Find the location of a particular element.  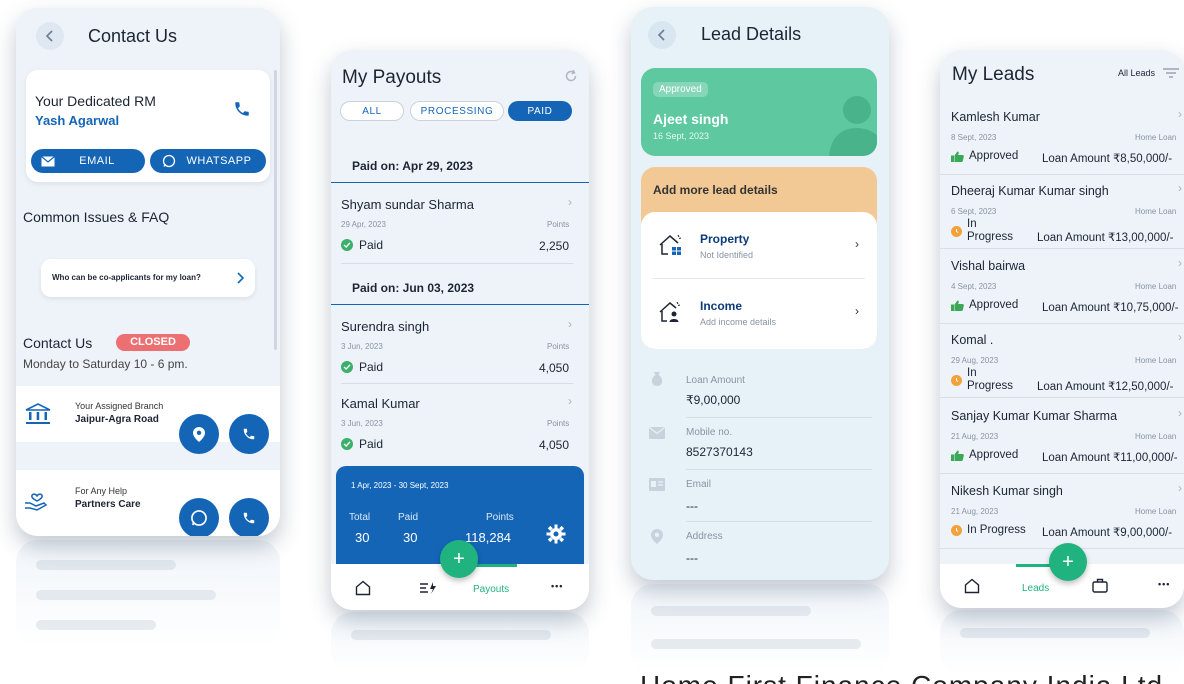

lead-name: Vishal bairwa is located at coordinates (988, 266).